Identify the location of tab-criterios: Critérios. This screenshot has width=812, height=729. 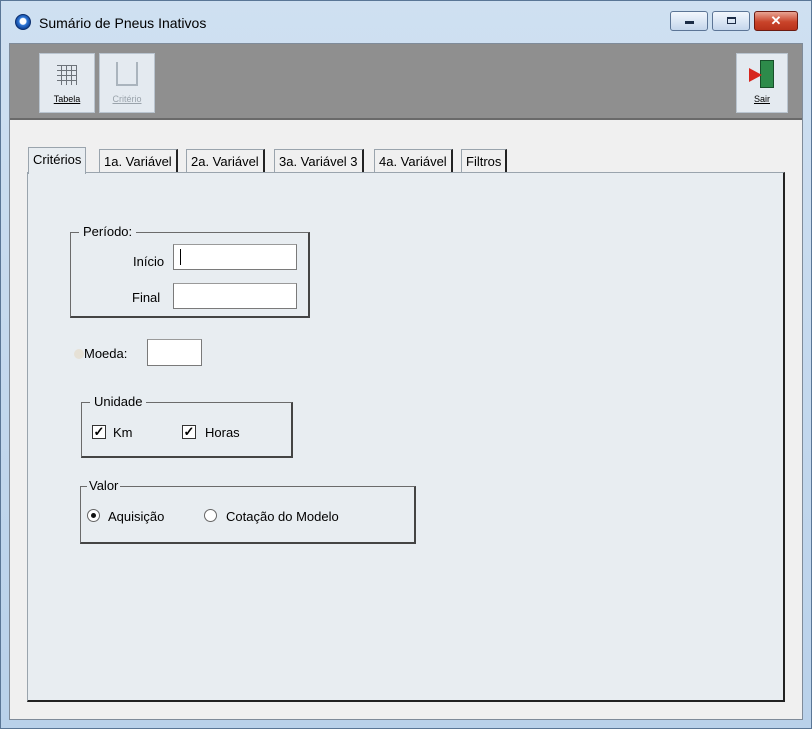
(57, 160).